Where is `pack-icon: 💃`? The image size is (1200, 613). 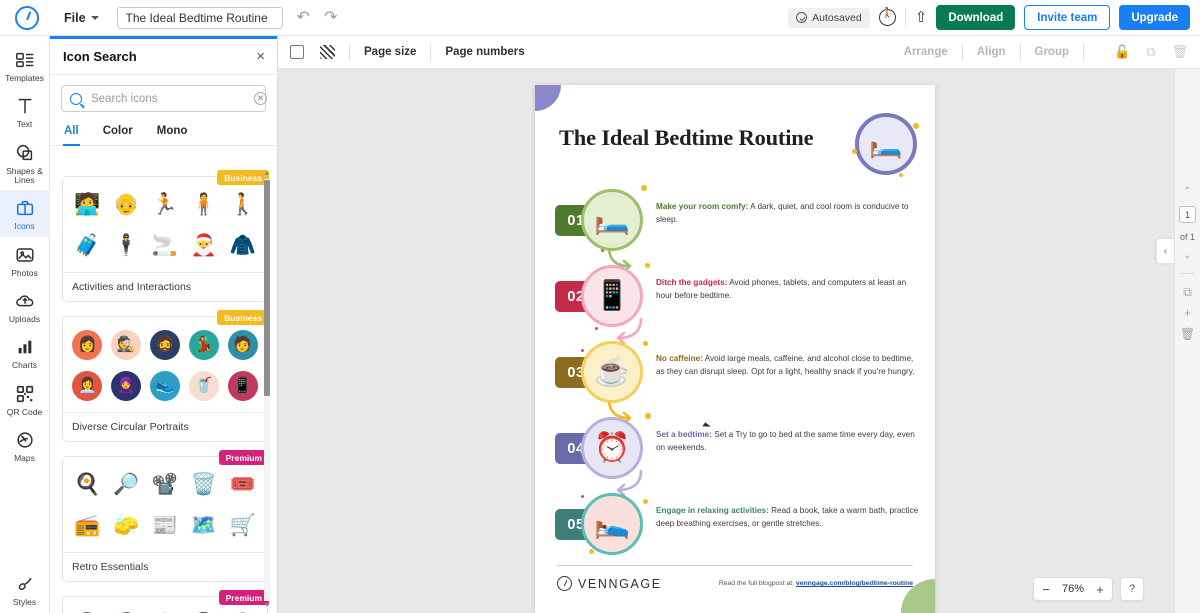 pack-icon: 💃 is located at coordinates (203, 344).